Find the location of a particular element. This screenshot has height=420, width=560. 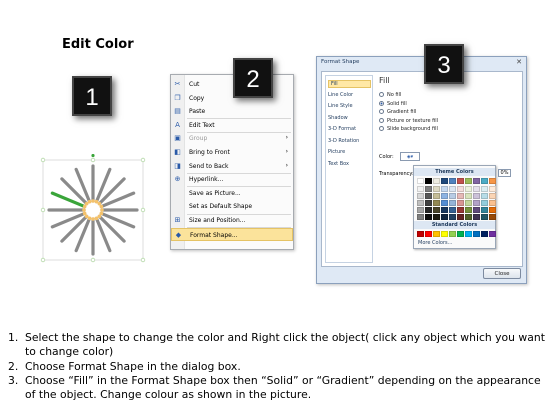

nav-item-3-d-format: 3-D Format is located at coordinates (349, 129).